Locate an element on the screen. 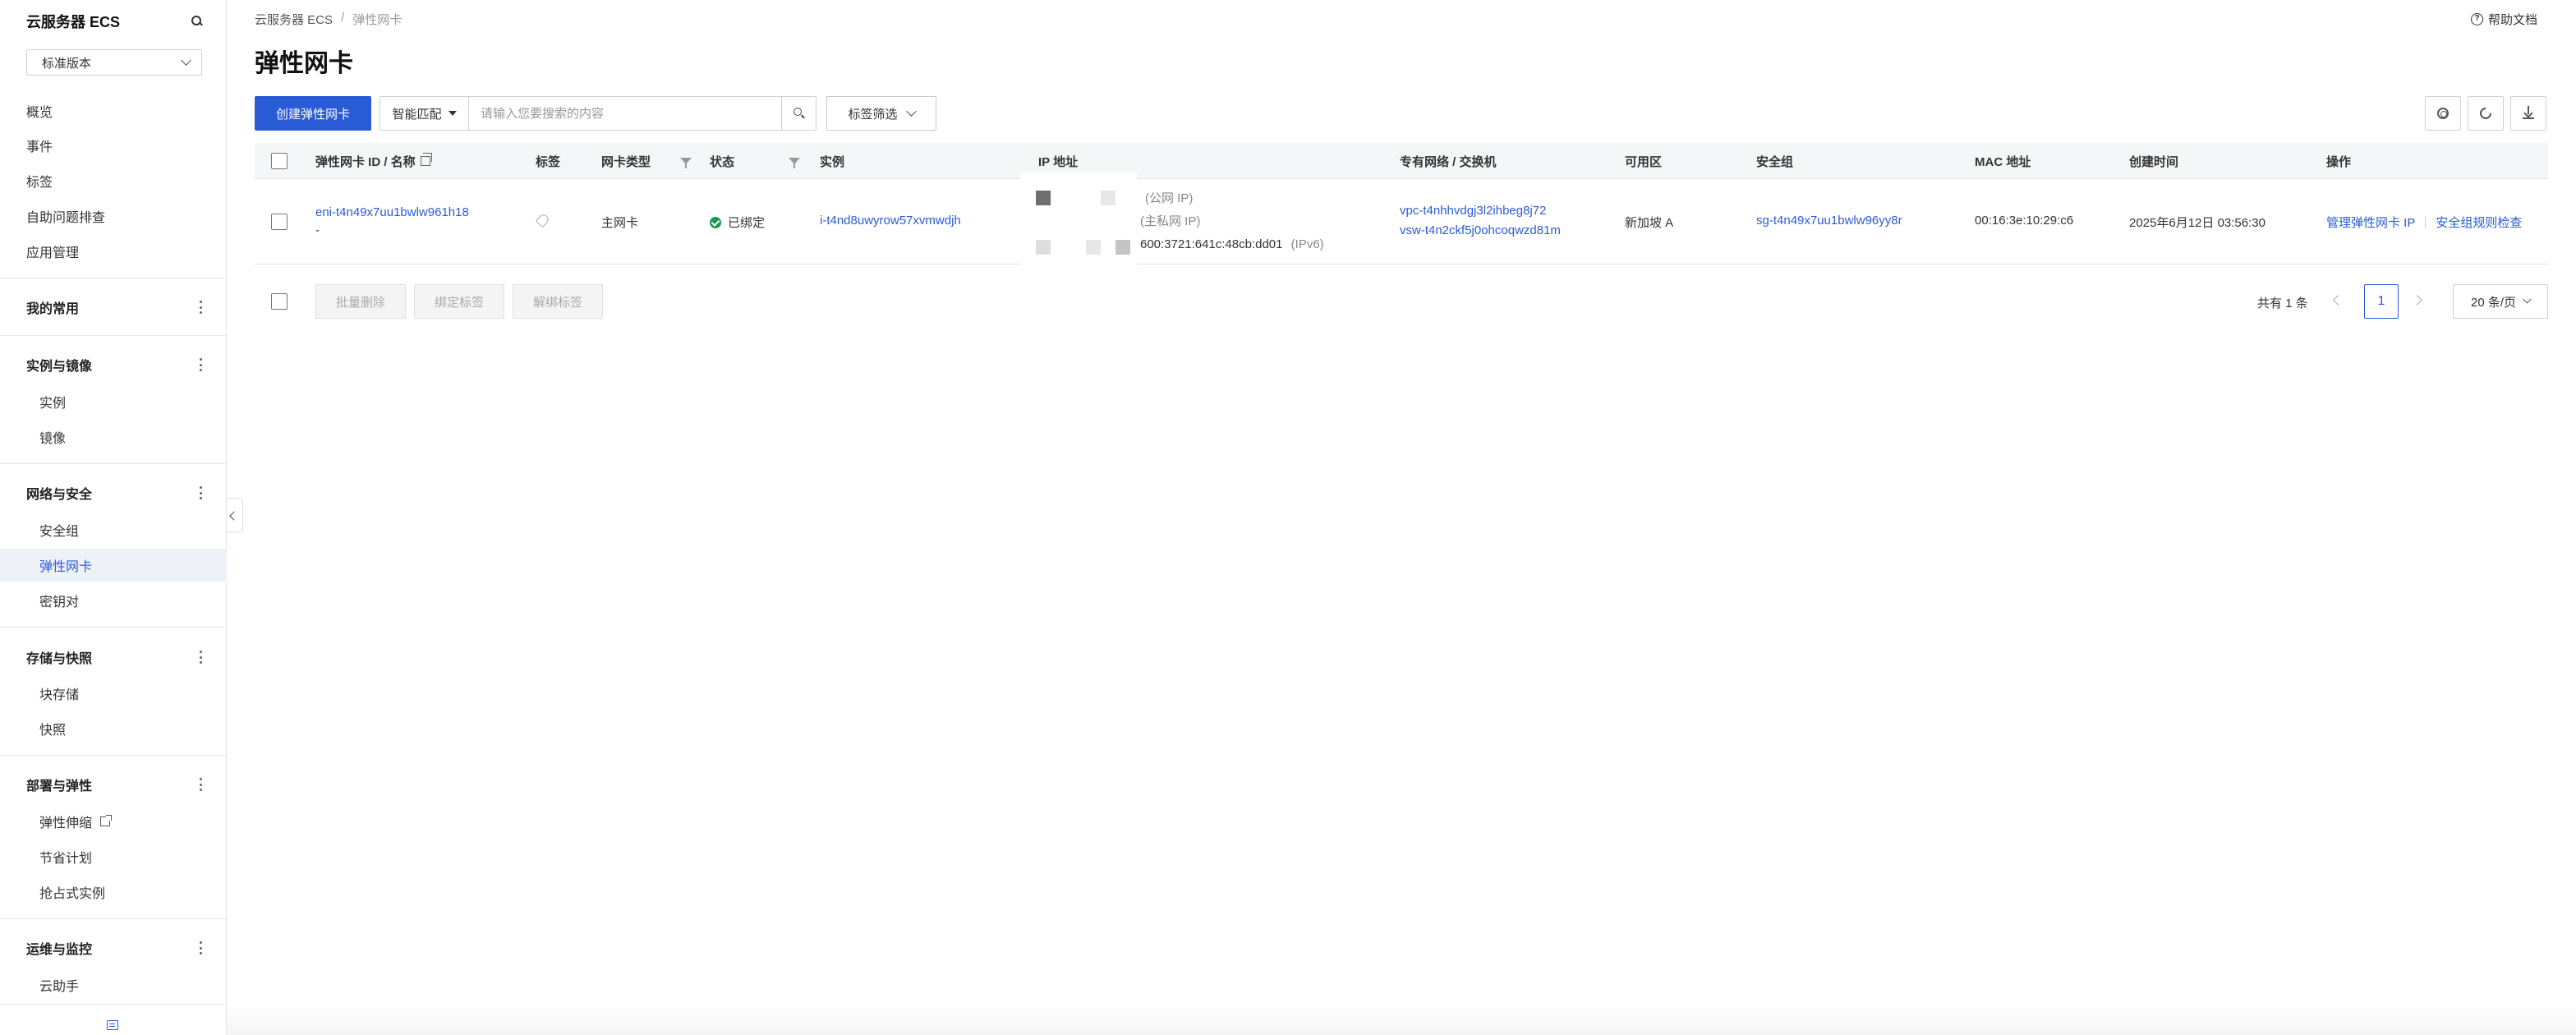 The height and width of the screenshot is (1035, 2576). refresh-button is located at coordinates (2486, 114).